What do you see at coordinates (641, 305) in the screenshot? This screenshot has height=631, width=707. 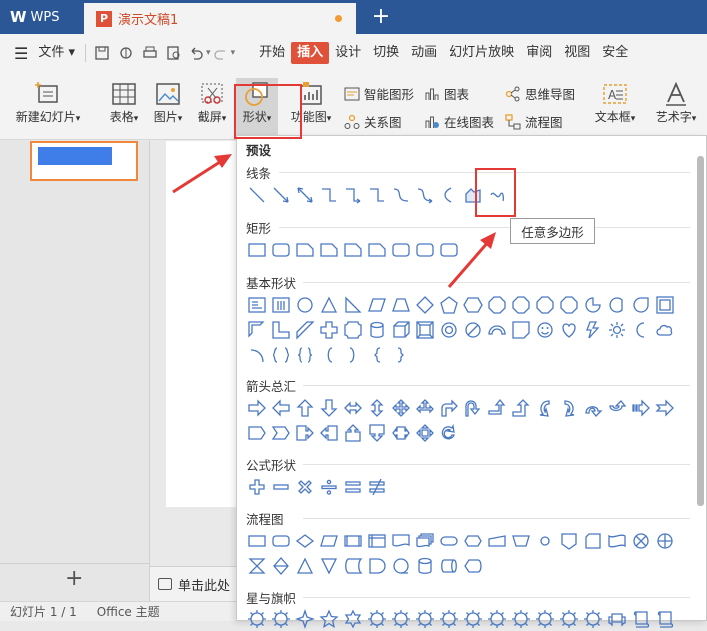 I see `shape-tear-icon` at bounding box center [641, 305].